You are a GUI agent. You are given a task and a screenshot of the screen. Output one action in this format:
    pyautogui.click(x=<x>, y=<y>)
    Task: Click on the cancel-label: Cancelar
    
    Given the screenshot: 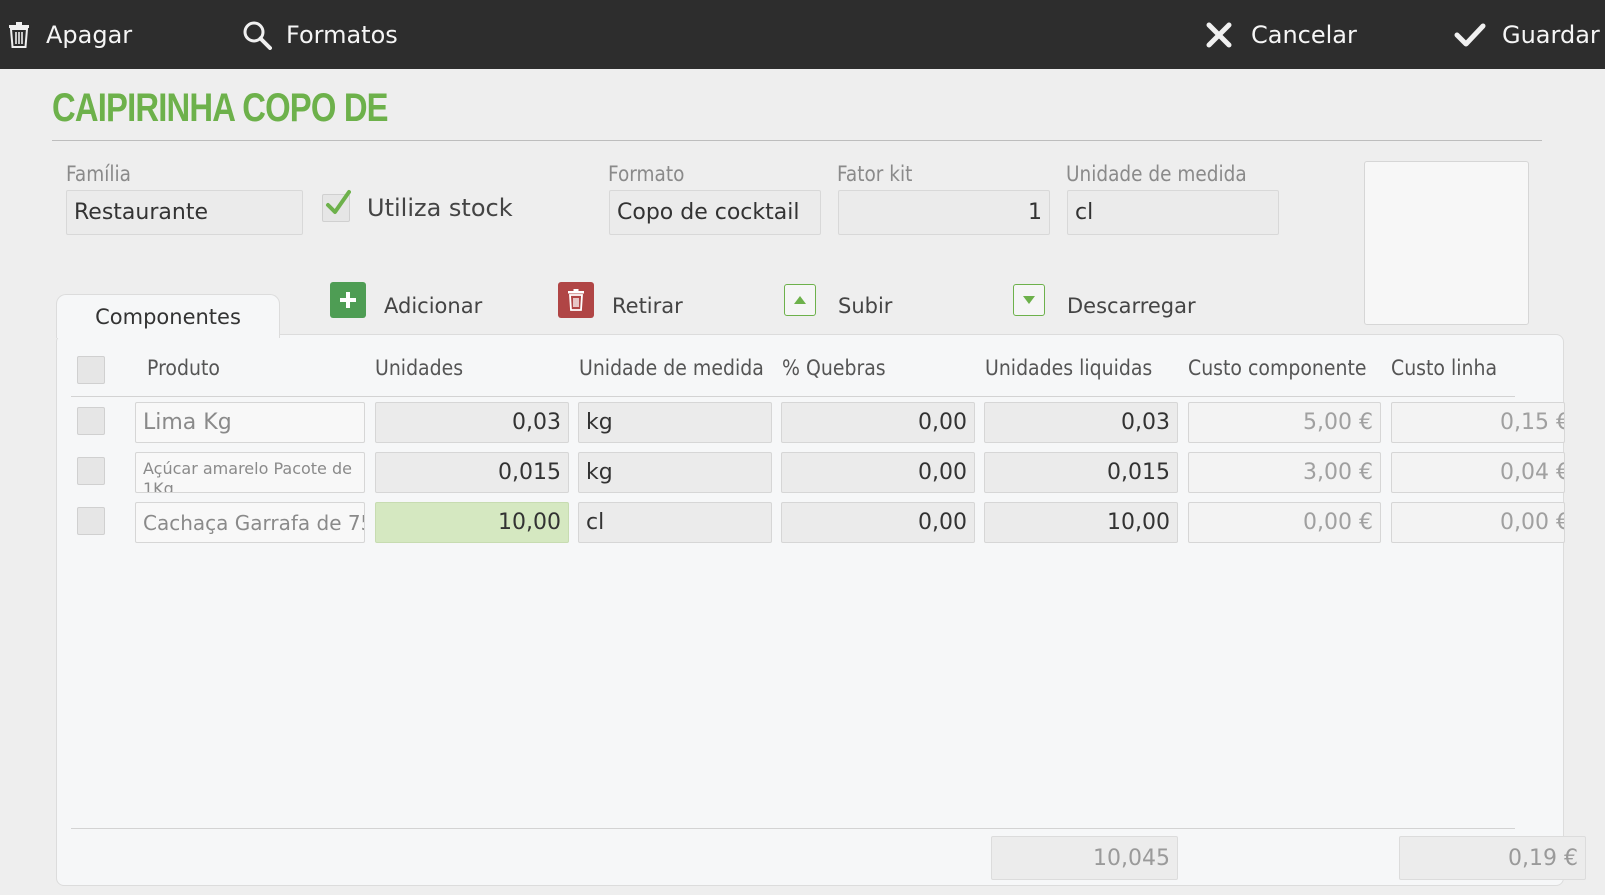 What is the action you would take?
    pyautogui.click(x=1304, y=34)
    